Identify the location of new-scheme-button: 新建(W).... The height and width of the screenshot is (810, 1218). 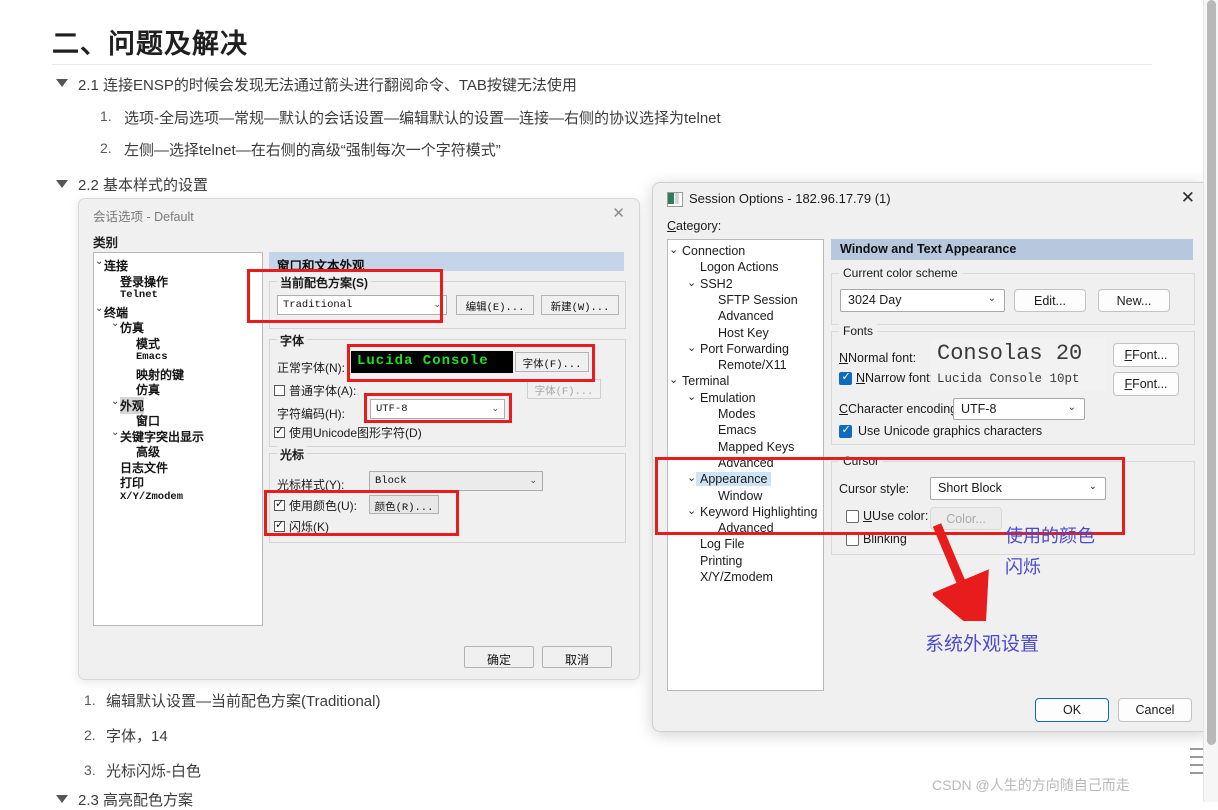
(580, 305).